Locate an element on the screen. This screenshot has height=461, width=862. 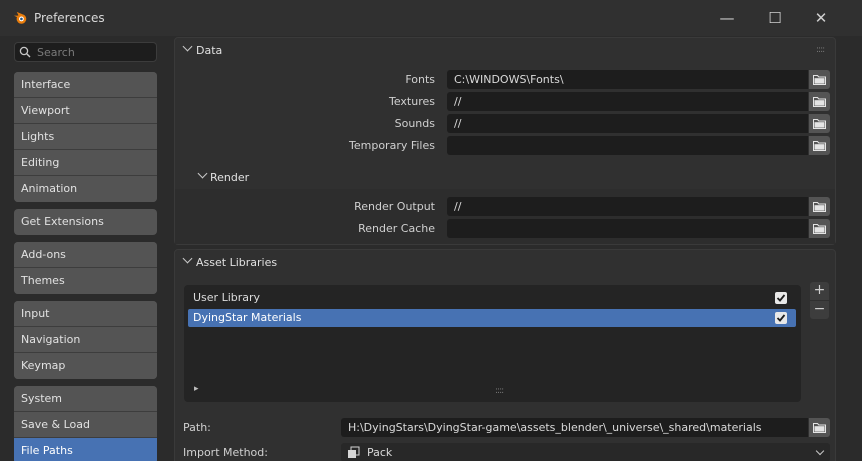
render-output-label: Render Output is located at coordinates (394, 206).